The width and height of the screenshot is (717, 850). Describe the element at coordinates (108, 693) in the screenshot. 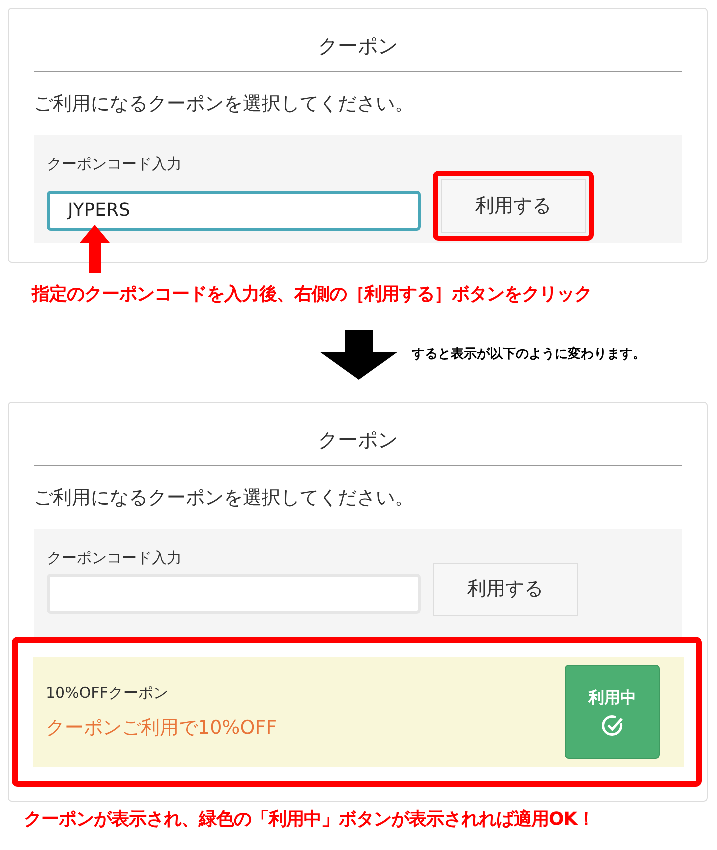

I see `coupon-name: 10%OFFクーポン` at that location.